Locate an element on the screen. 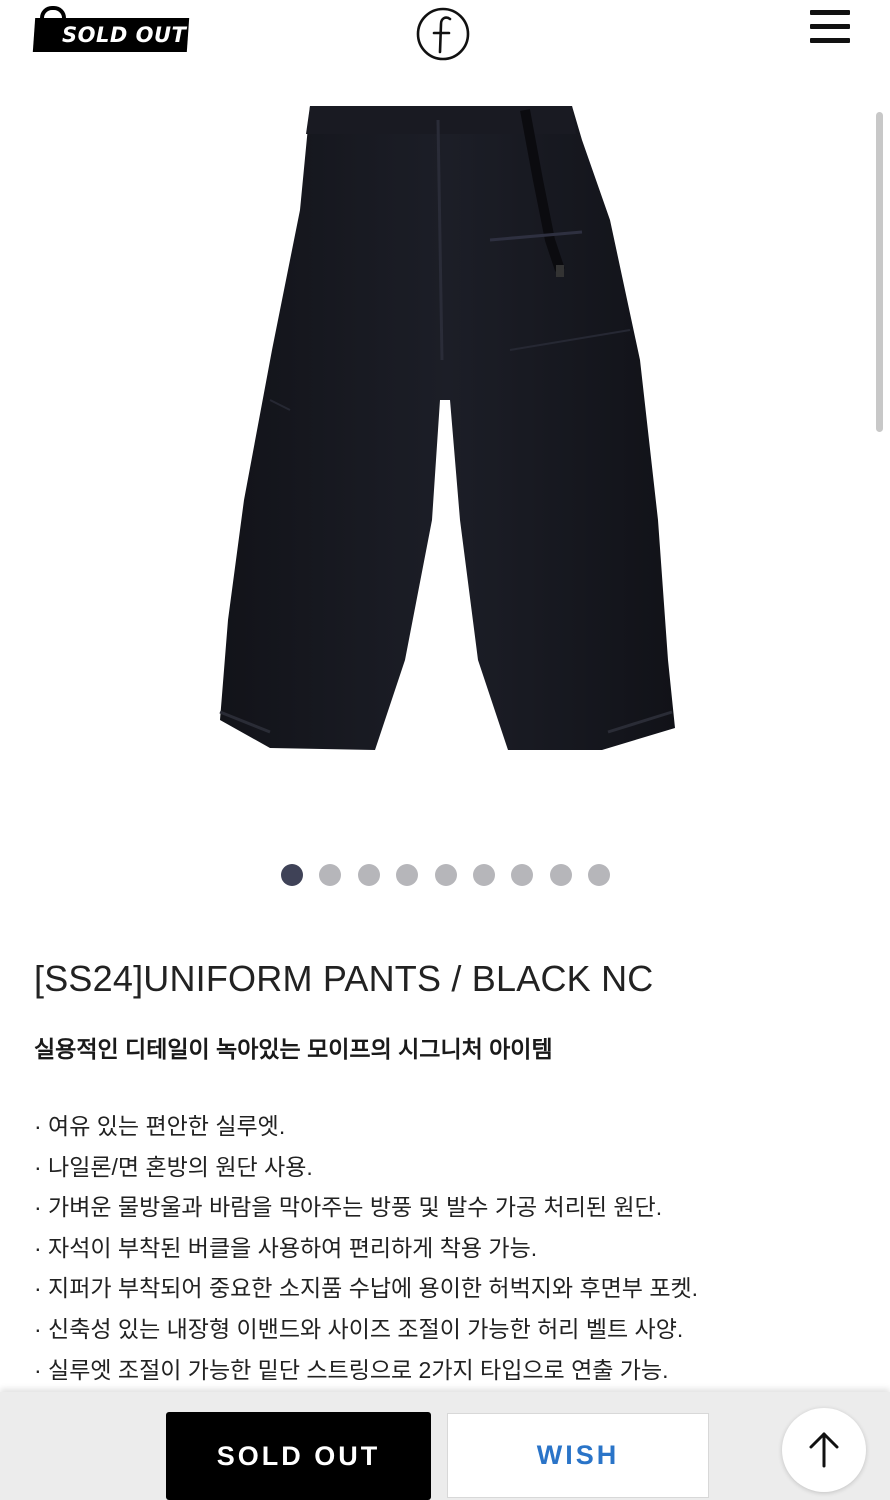 The image size is (890, 1500). arrow-up-icon is located at coordinates (824, 1450).